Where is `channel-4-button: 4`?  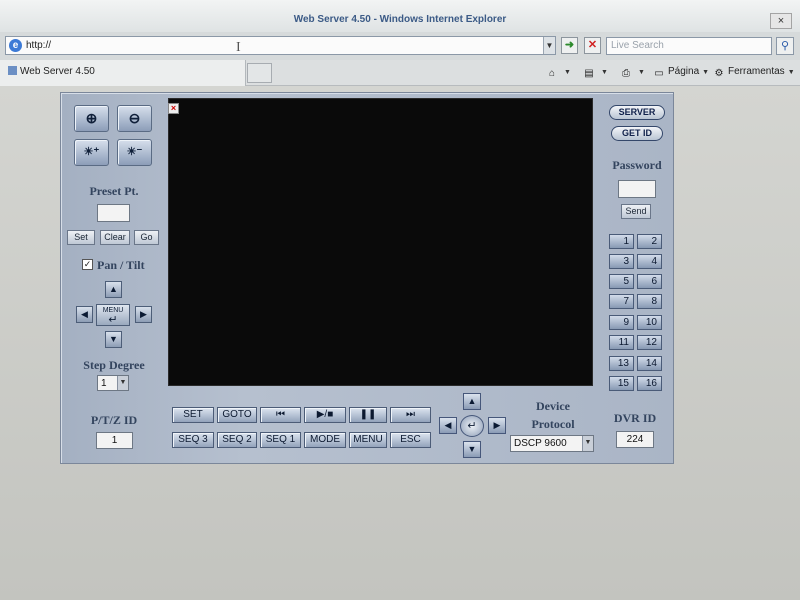
channel-4-button: 4 is located at coordinates (649, 261).